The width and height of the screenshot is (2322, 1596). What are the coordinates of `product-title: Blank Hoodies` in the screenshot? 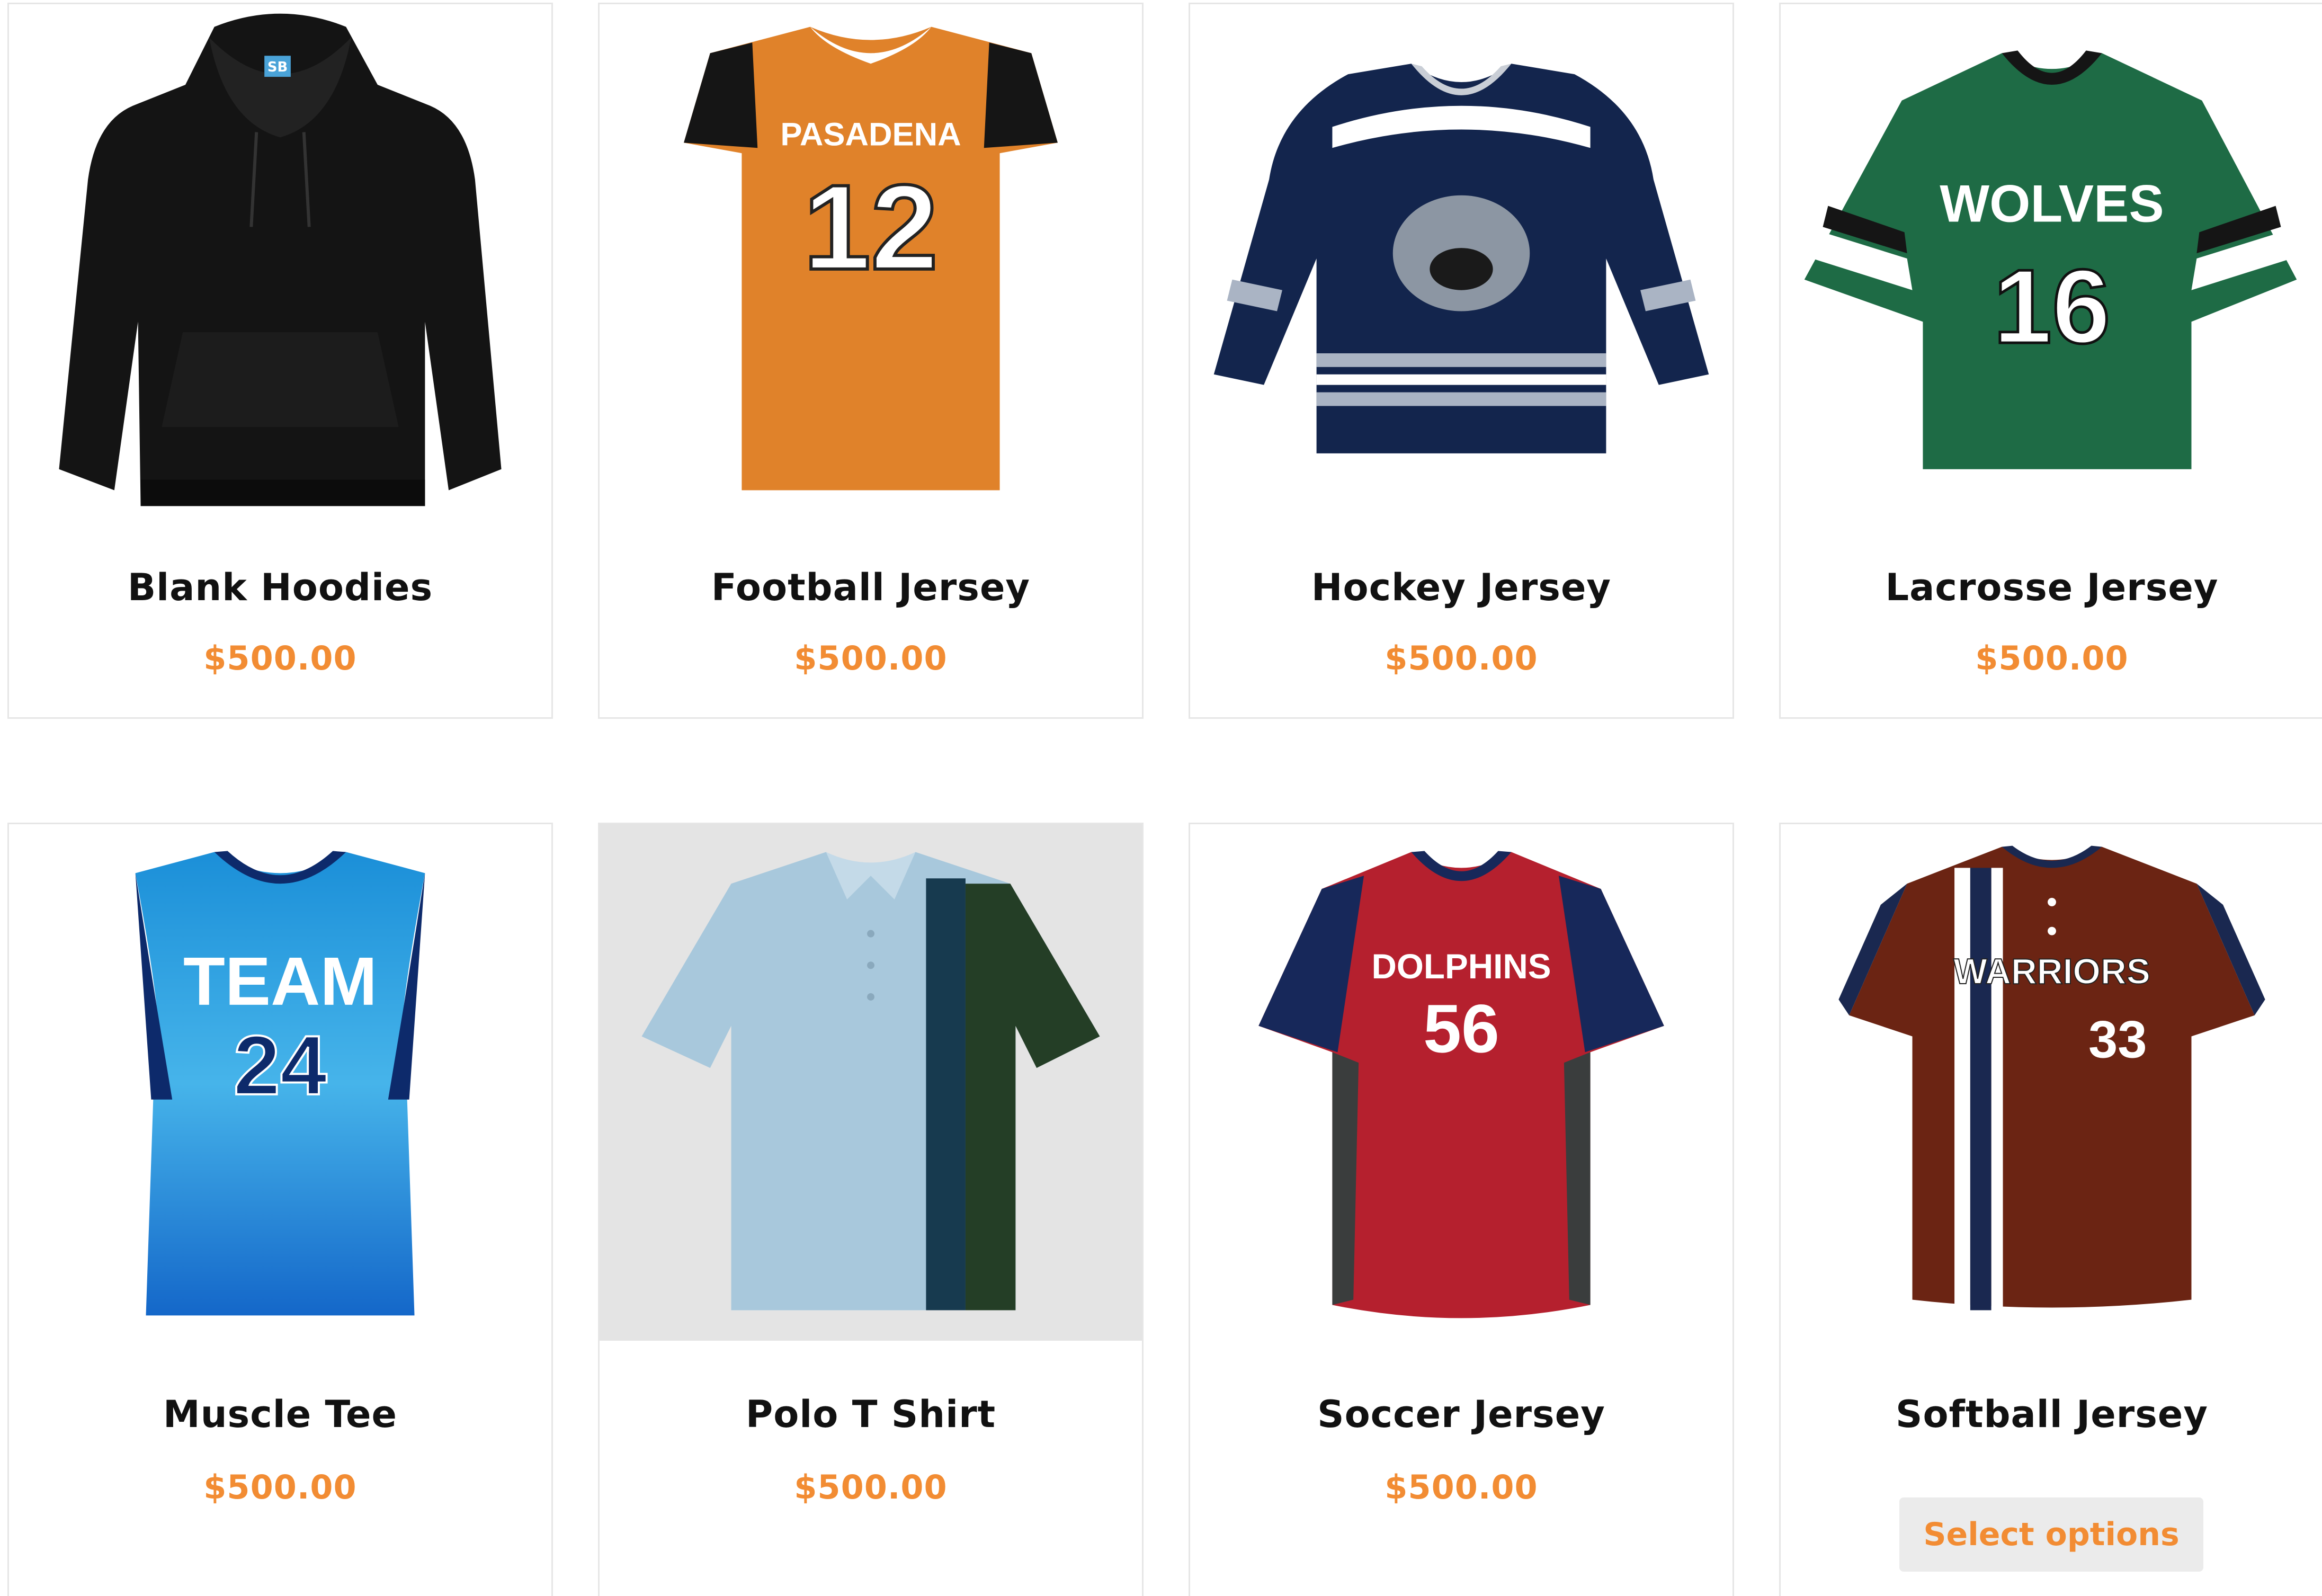 It's located at (280, 587).